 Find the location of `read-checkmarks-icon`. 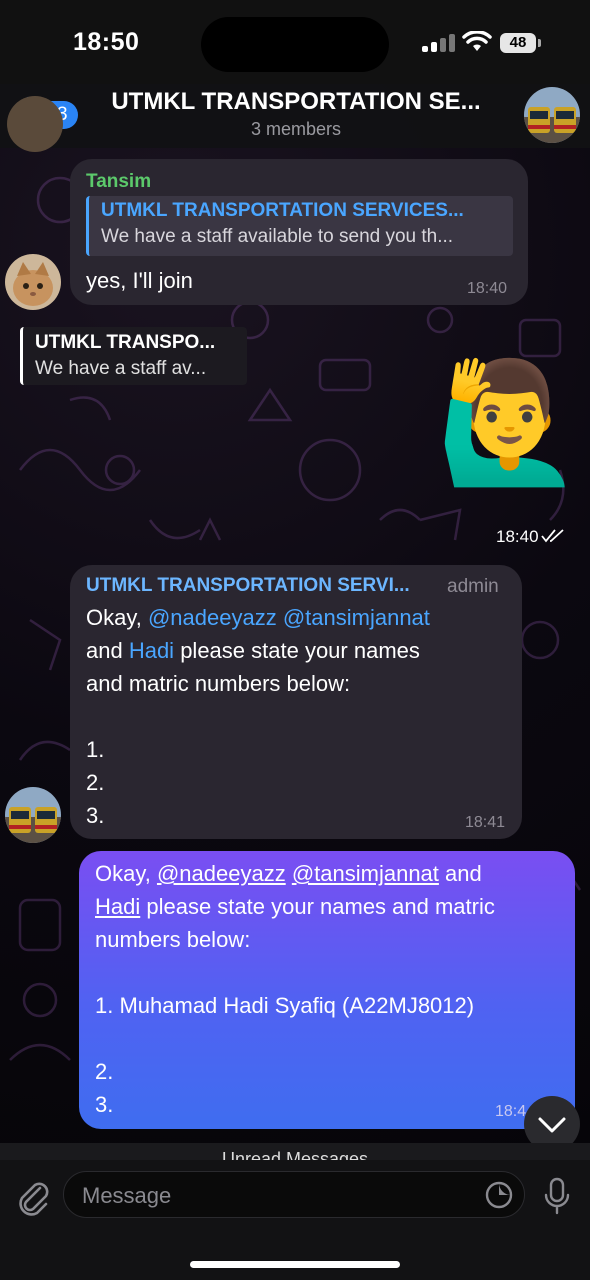

read-checkmarks-icon is located at coordinates (552, 536).